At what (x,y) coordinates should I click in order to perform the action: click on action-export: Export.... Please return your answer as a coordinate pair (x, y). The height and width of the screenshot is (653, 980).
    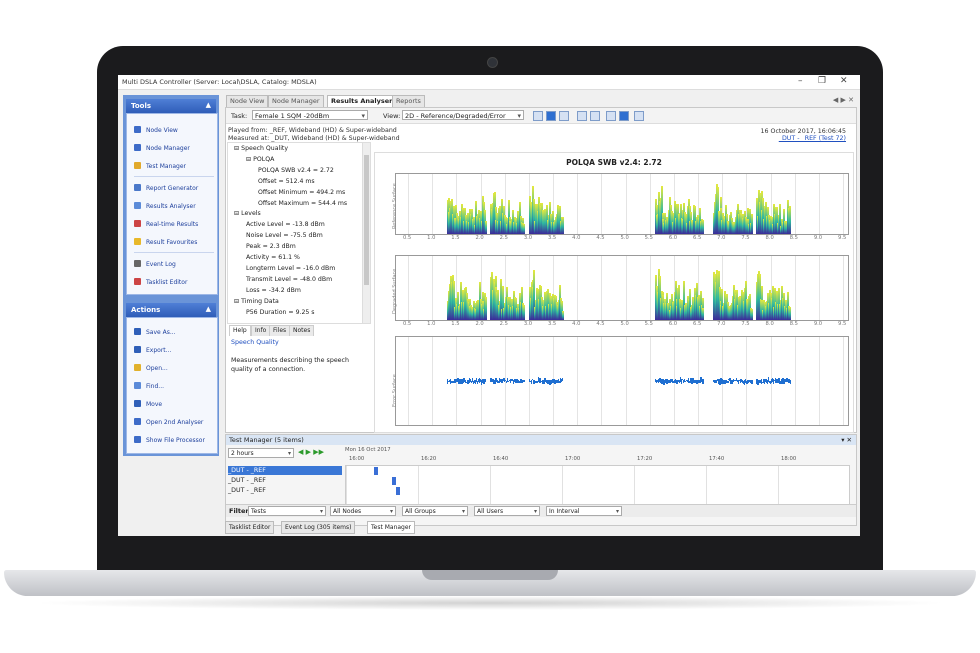
    Looking at the image, I should click on (152, 351).